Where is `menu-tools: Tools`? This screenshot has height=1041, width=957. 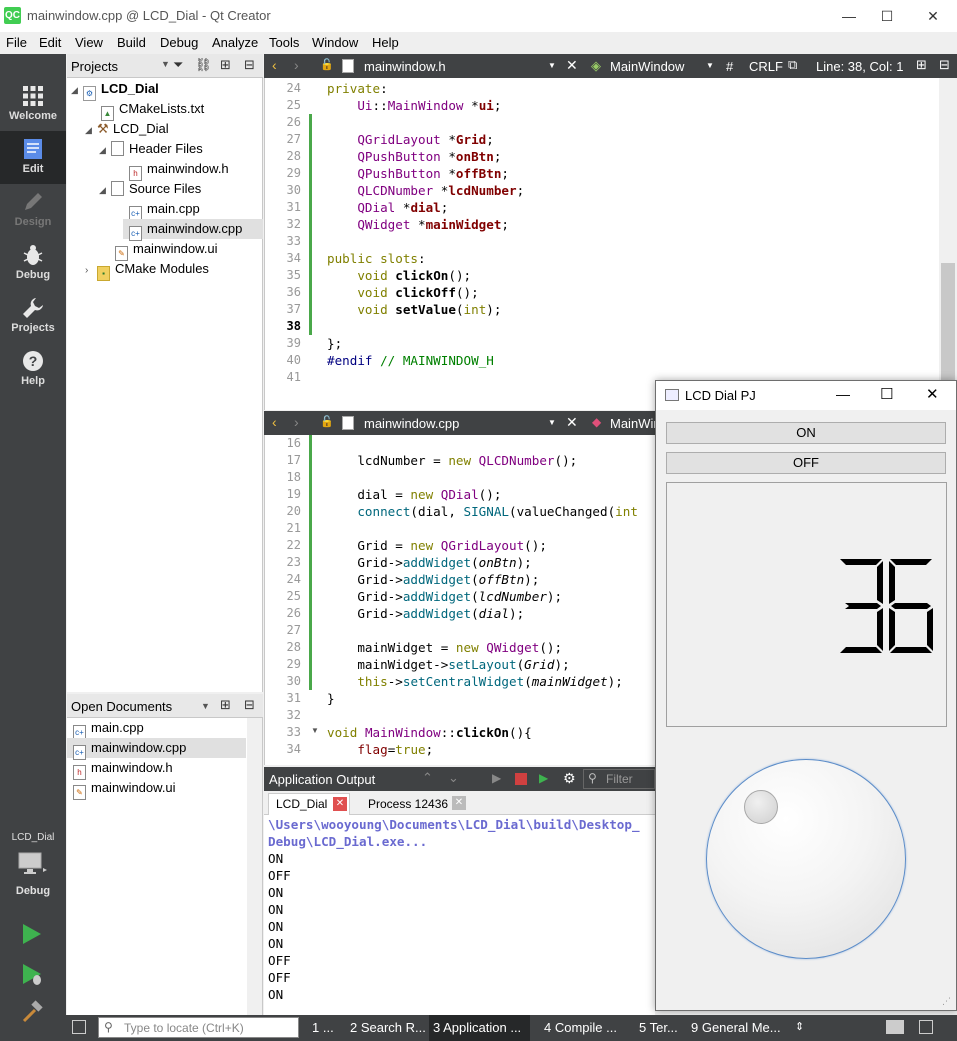 menu-tools: Tools is located at coordinates (284, 42).